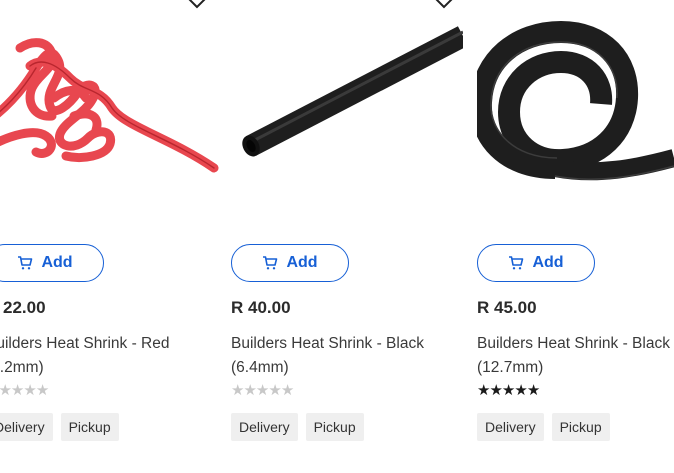 Image resolution: width=674 pixels, height=473 pixels. Describe the element at coordinates (575, 108) in the screenshot. I see `product-image-black-heat-shrink-12mm` at that location.